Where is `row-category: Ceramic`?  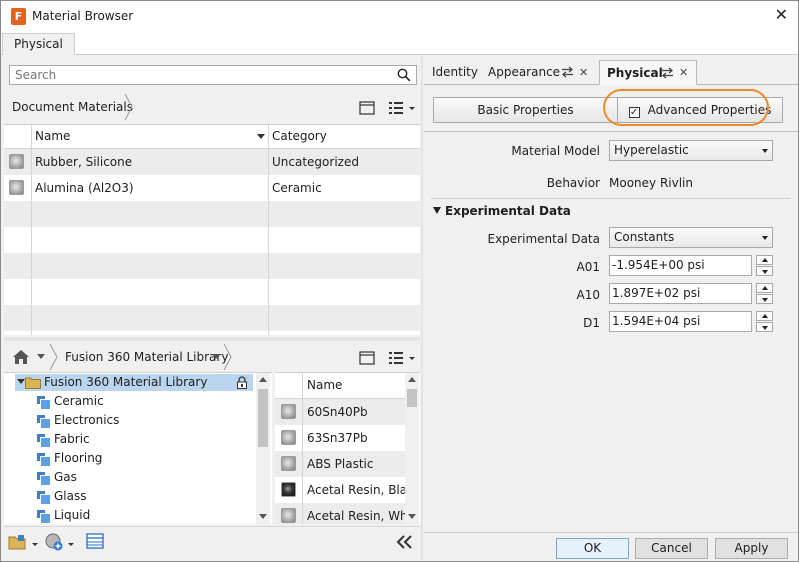 row-category: Ceramic is located at coordinates (297, 188).